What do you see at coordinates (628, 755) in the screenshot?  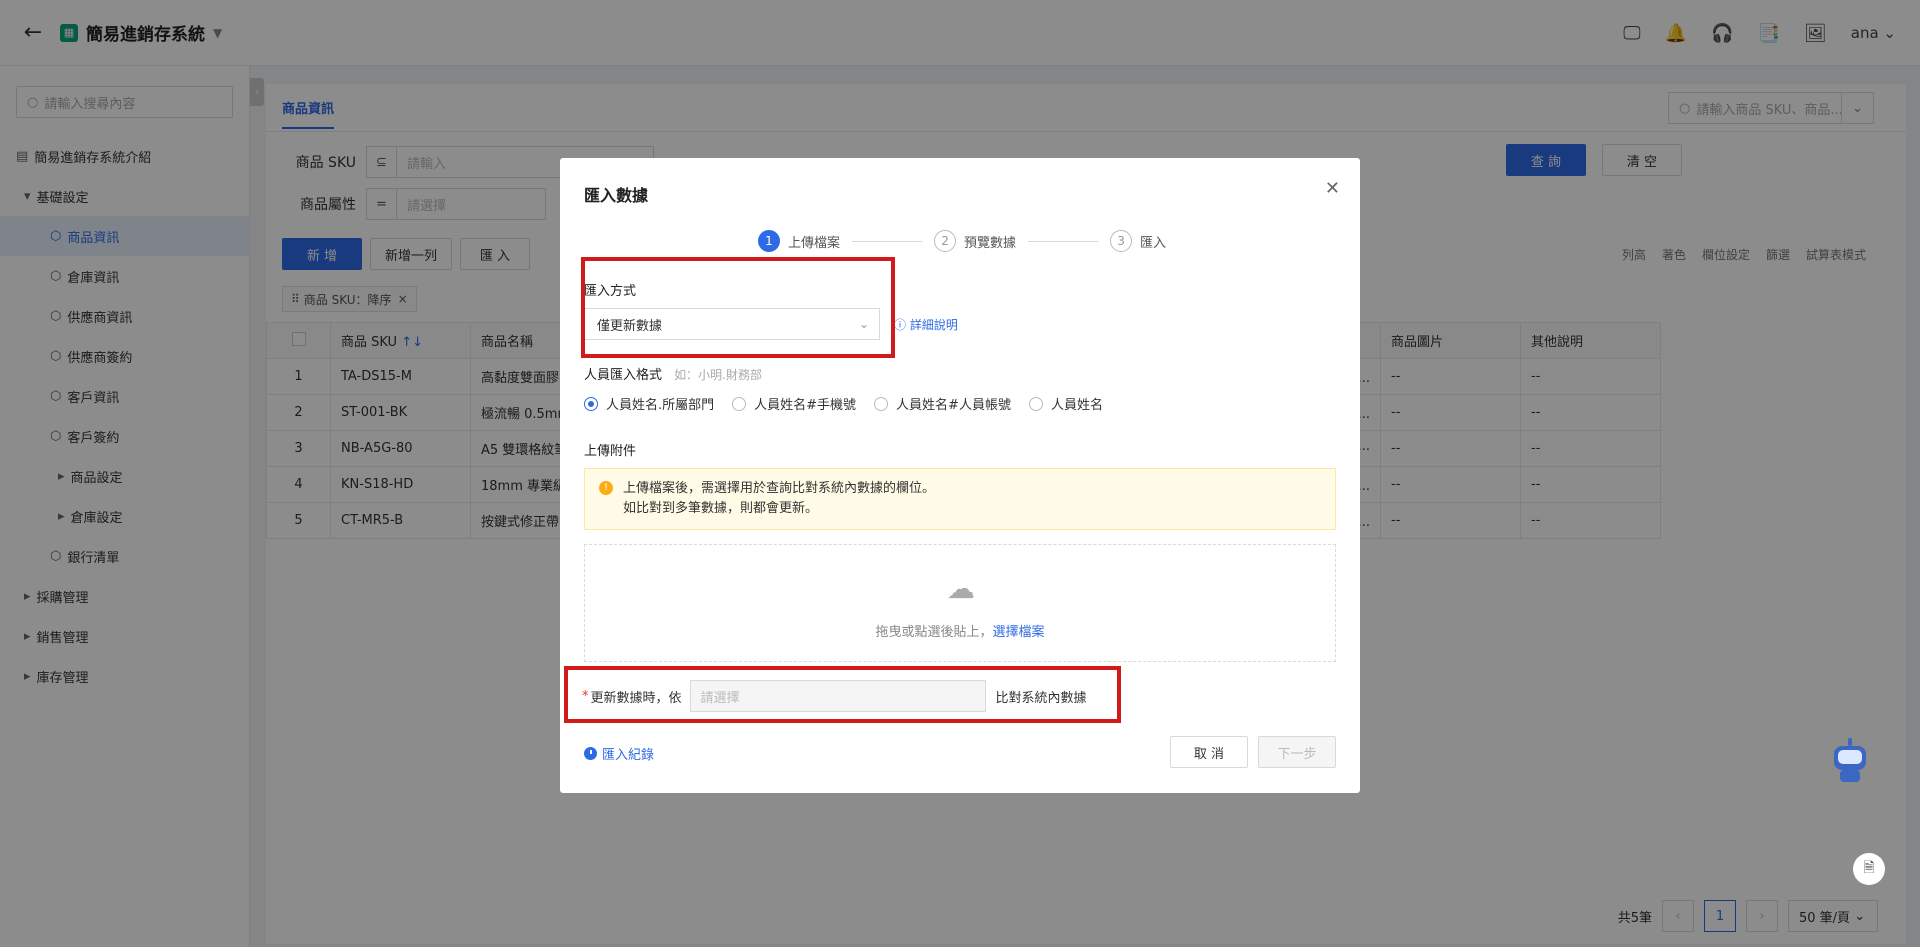 I see `import-history-label: 匯入紀錄` at bounding box center [628, 755].